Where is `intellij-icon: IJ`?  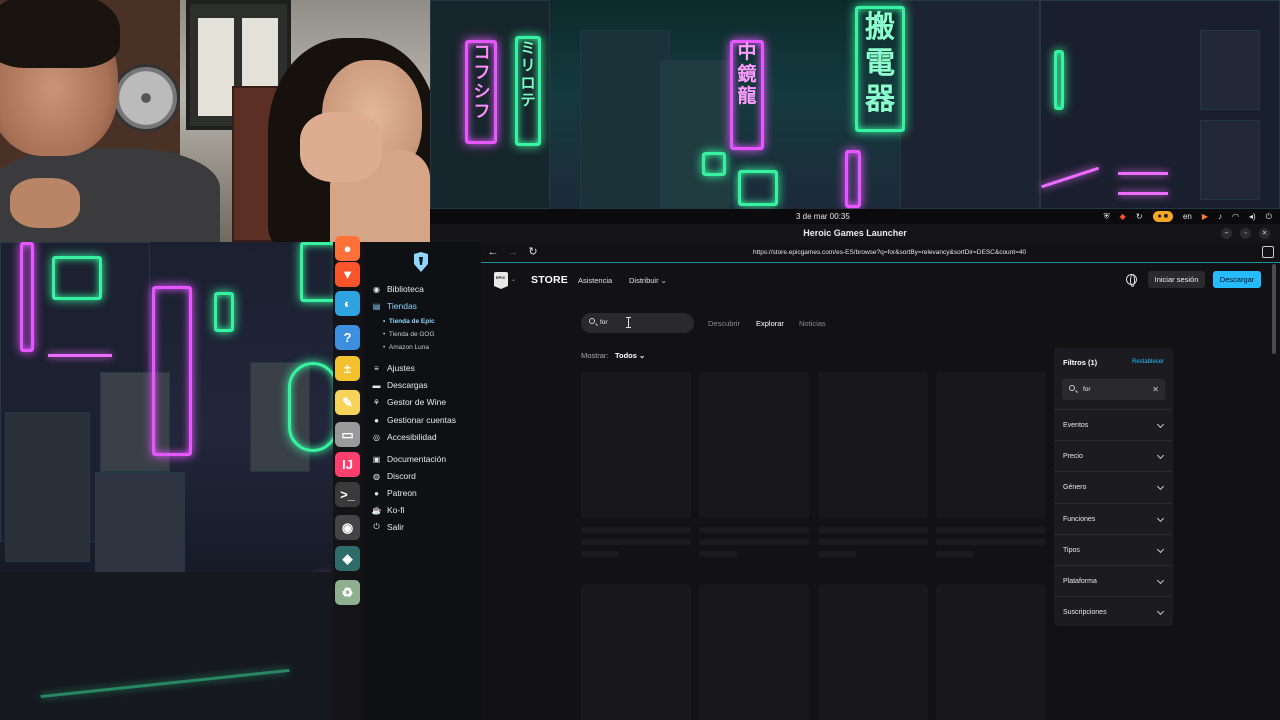
intellij-icon: IJ is located at coordinates (347, 464).